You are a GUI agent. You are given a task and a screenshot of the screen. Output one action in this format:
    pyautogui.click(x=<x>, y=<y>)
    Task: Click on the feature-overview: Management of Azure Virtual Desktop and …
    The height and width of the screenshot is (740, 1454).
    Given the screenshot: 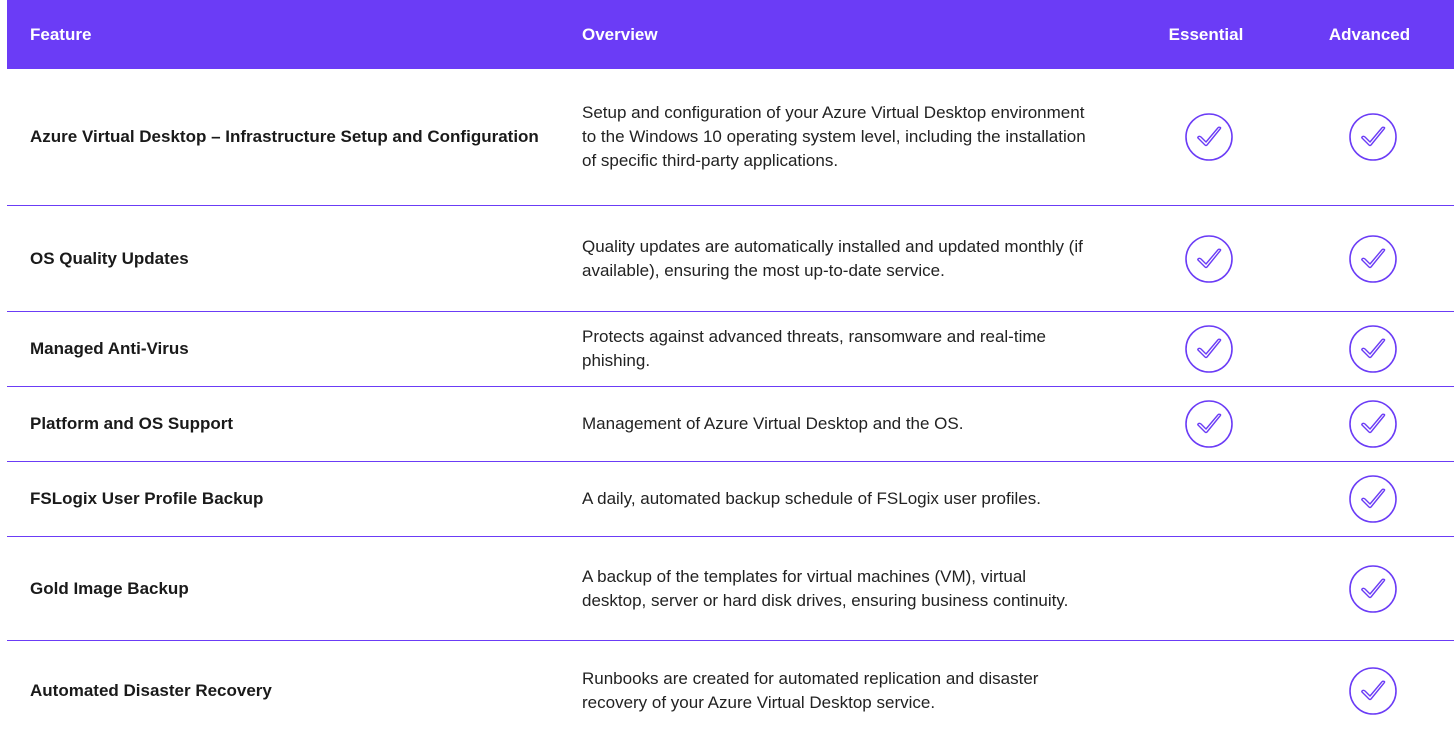 What is the action you would take?
    pyautogui.click(x=773, y=423)
    